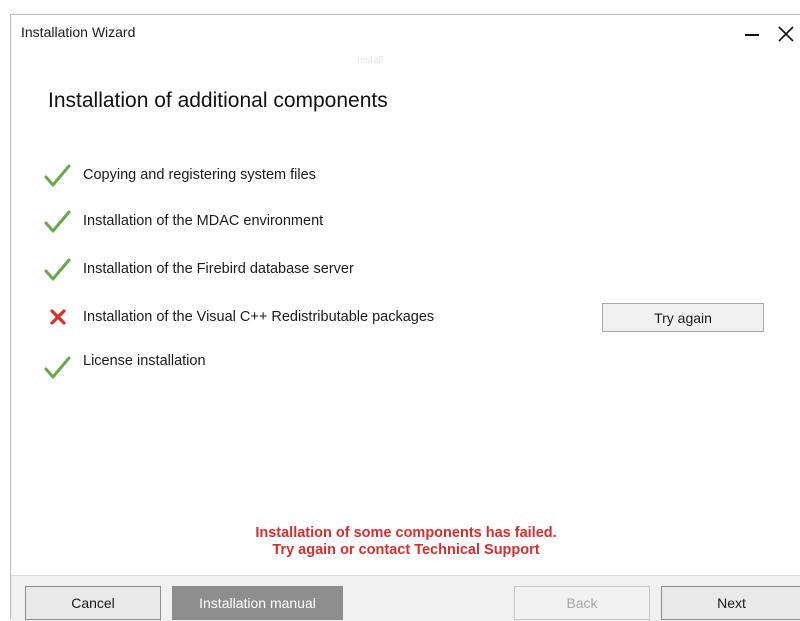 The image size is (800, 621). What do you see at coordinates (582, 603) in the screenshot?
I see `back-button: Back` at bounding box center [582, 603].